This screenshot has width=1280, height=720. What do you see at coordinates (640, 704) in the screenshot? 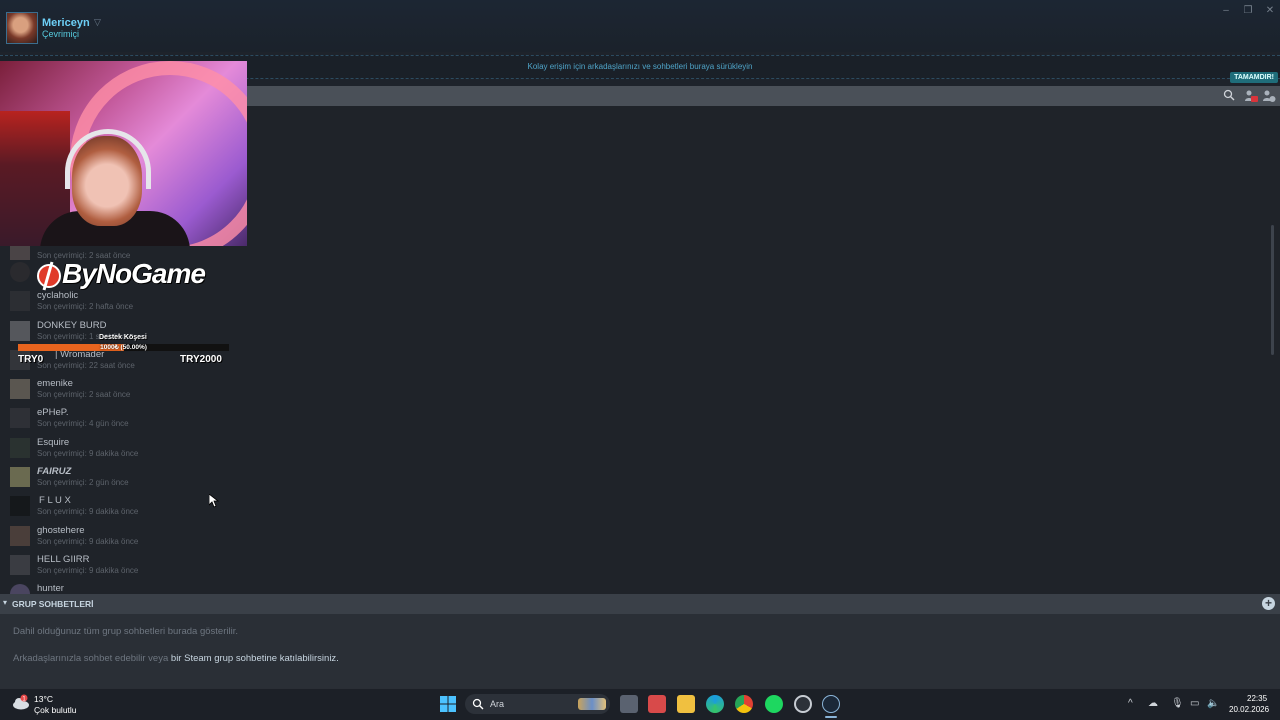
I see `taskbar` at bounding box center [640, 704].